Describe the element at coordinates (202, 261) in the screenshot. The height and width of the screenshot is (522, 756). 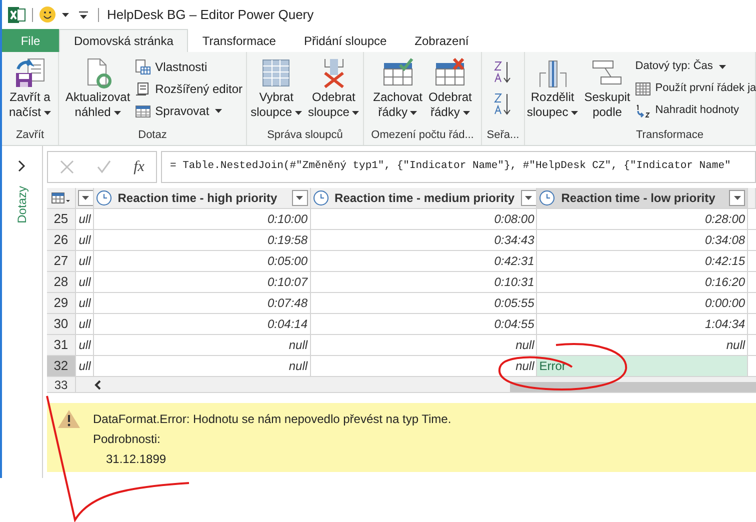
I see `table-cell: 0:05:00` at that location.